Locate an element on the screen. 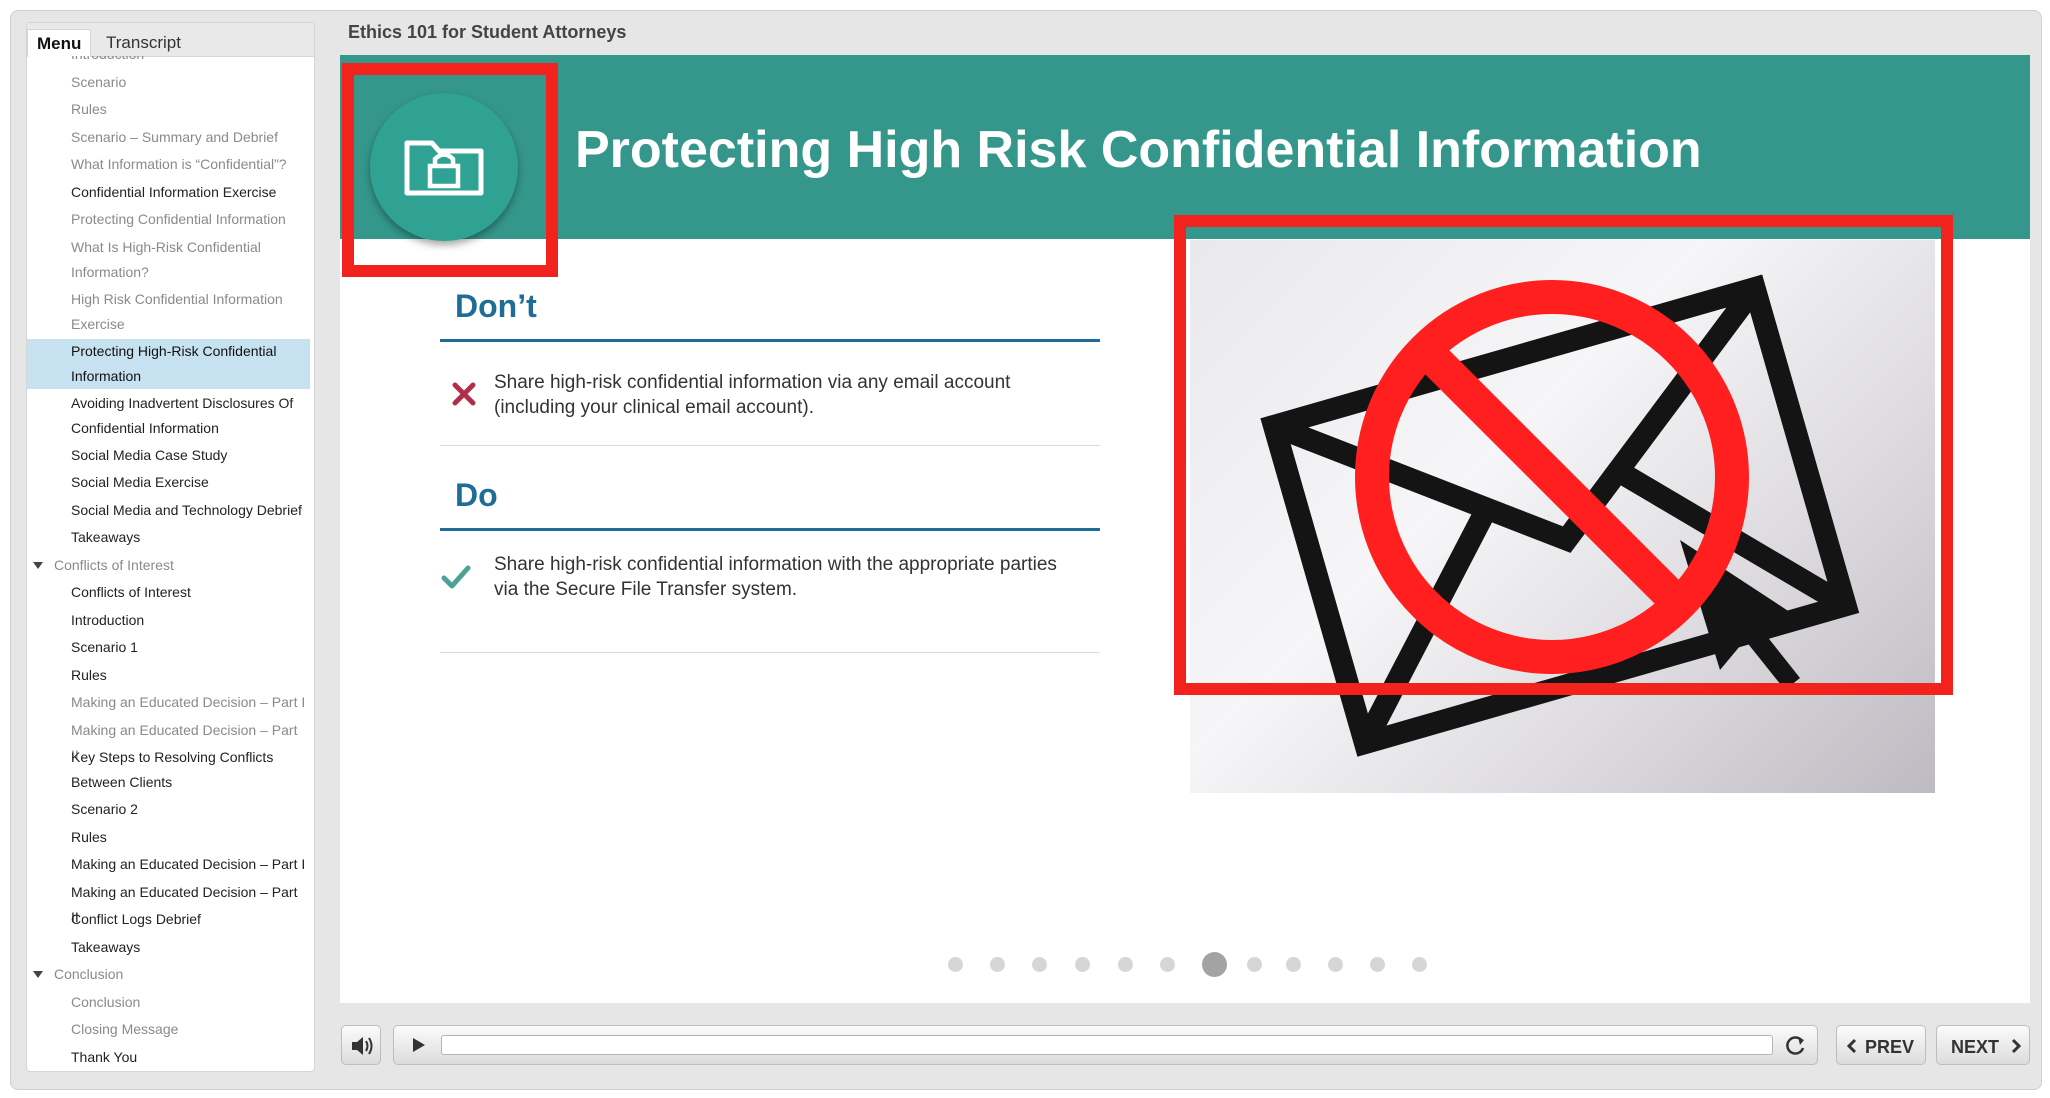 The height and width of the screenshot is (1098, 2050). dont-heading: Don’t is located at coordinates (496, 306).